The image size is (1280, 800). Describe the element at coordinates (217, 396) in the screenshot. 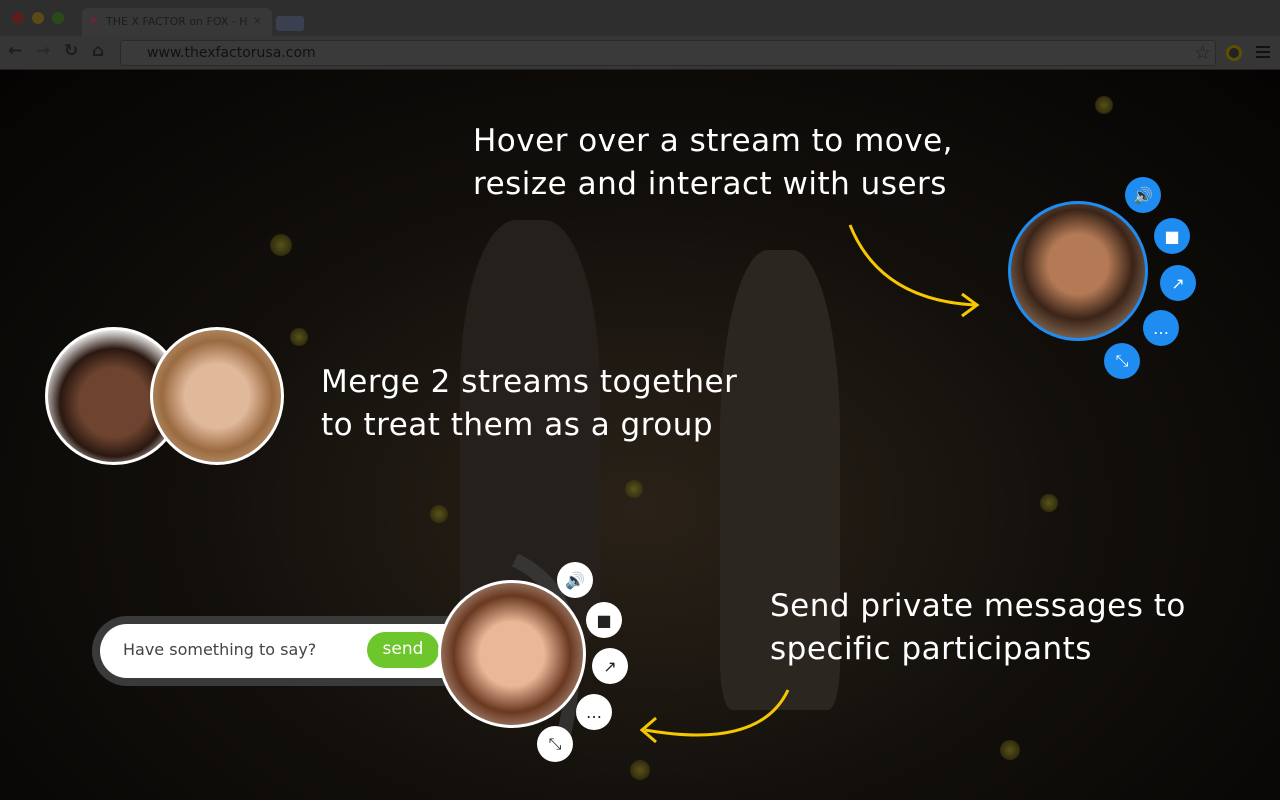

I see `merged-avatar-right` at that location.